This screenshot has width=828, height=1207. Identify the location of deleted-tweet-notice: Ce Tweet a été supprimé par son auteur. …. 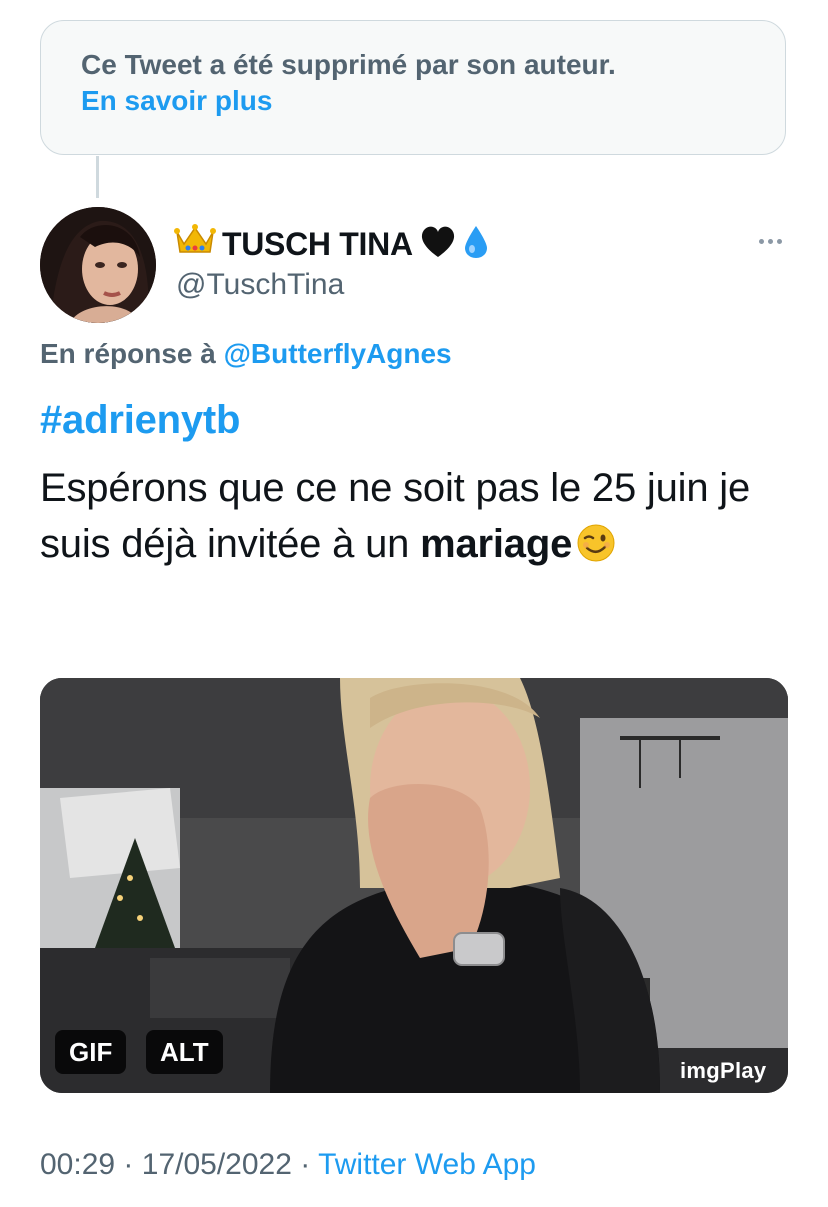
(413, 87).